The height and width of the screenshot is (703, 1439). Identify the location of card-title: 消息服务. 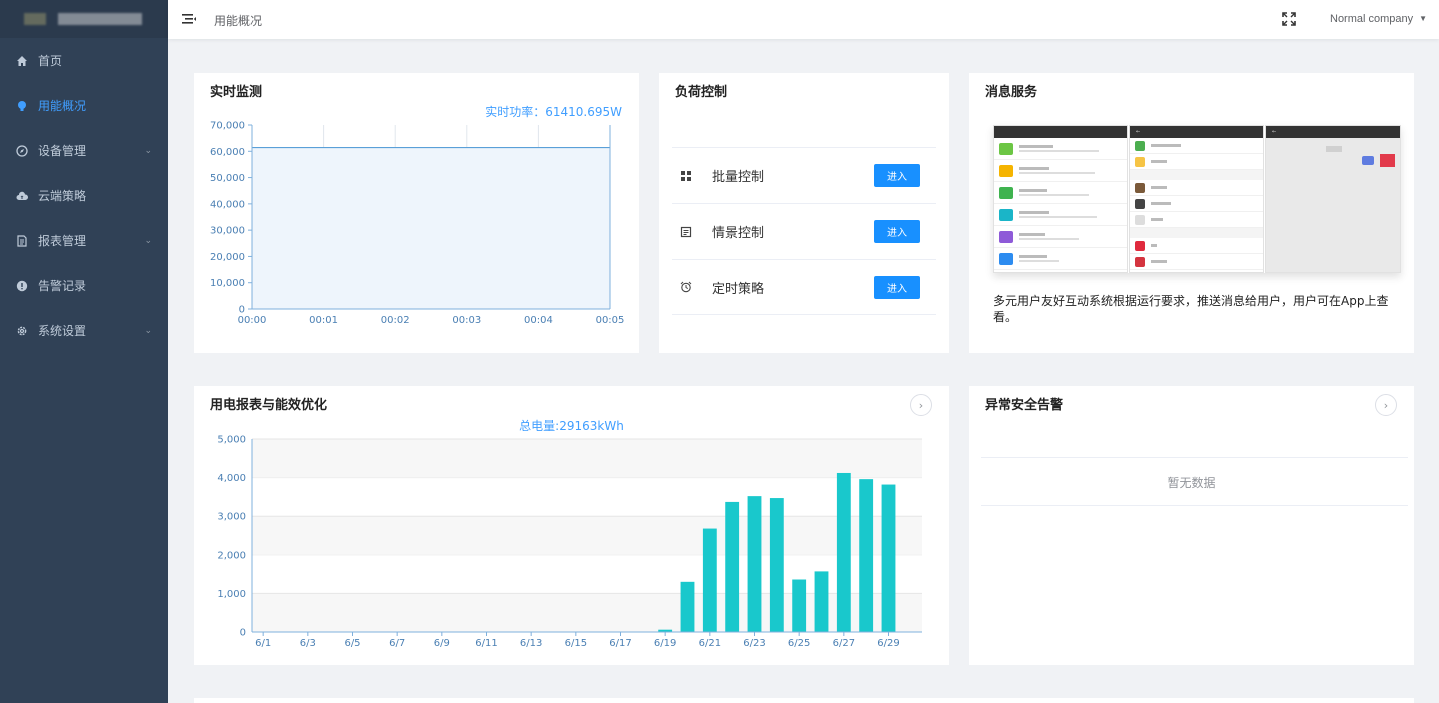
(1011, 92).